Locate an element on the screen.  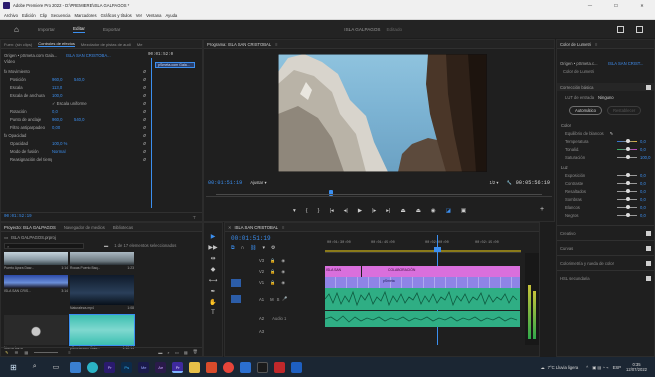
photoshop-taskbar-icon: Ps is located at coordinates (127, 367).